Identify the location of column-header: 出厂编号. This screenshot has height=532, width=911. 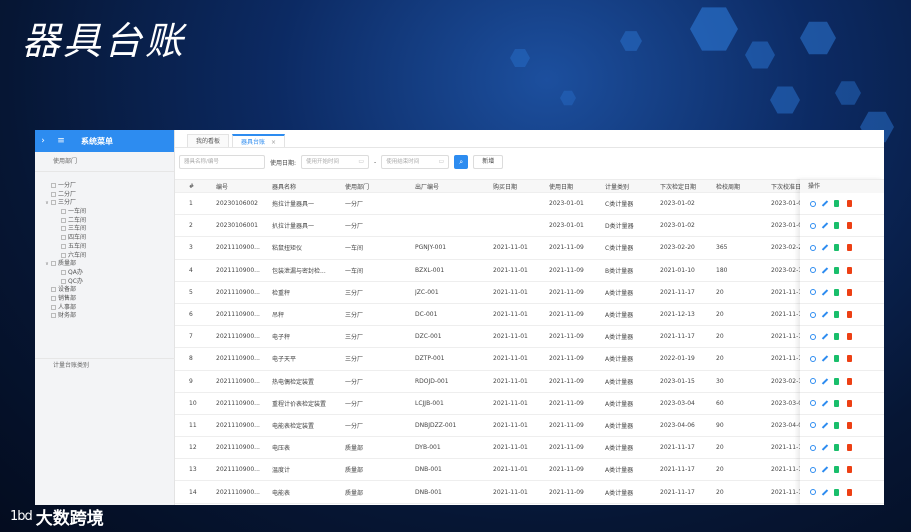
(427, 186).